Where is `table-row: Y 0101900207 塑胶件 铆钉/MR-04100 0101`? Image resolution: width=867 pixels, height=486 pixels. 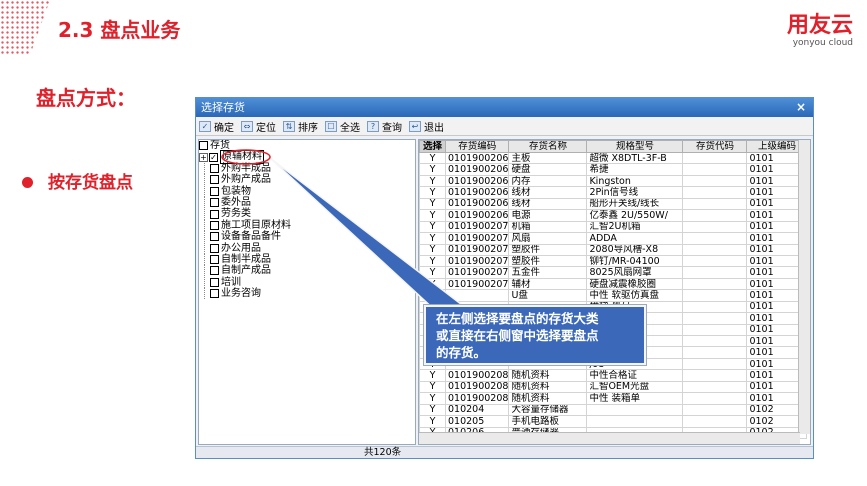 table-row: Y 0101900207 塑胶件 铆钉/MR-04100 0101 is located at coordinates (613, 261).